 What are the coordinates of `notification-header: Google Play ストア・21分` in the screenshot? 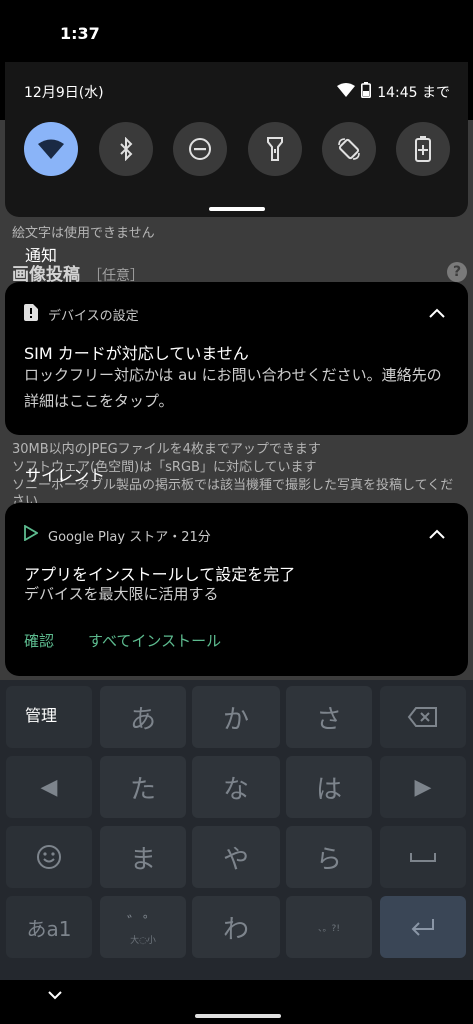 It's located at (117, 534).